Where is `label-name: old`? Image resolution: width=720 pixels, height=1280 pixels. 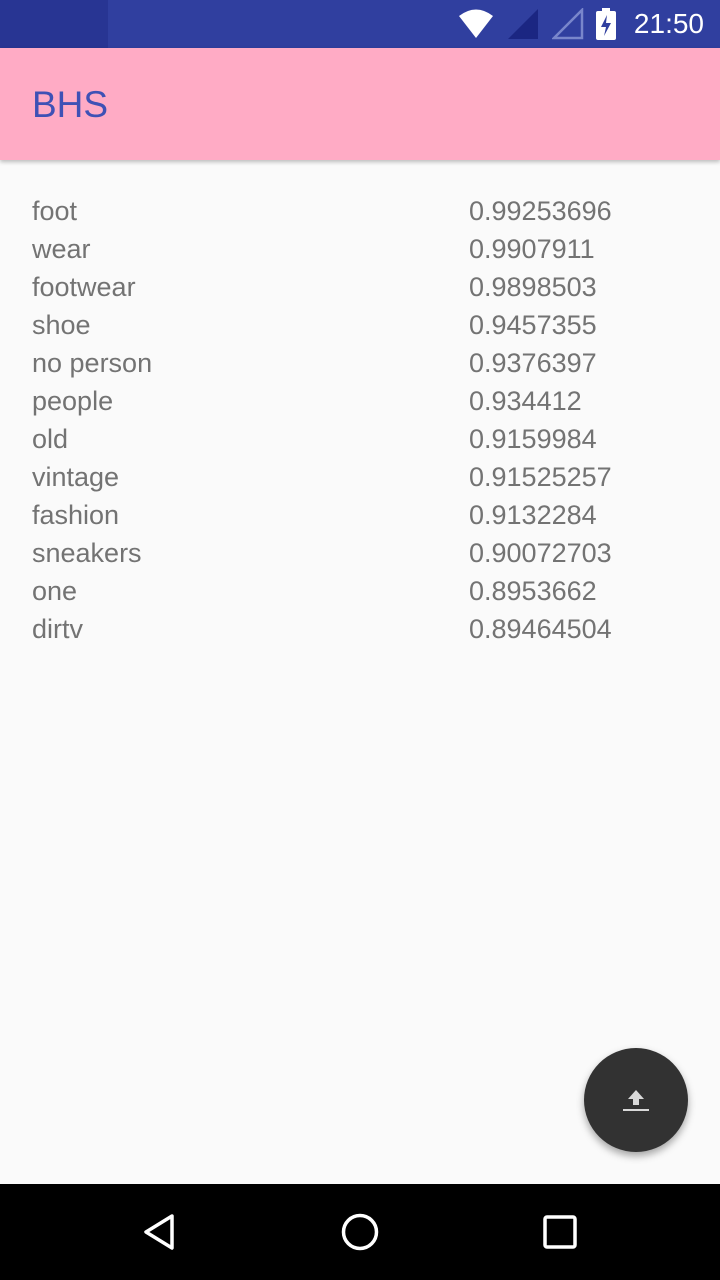 label-name: old is located at coordinates (50, 439).